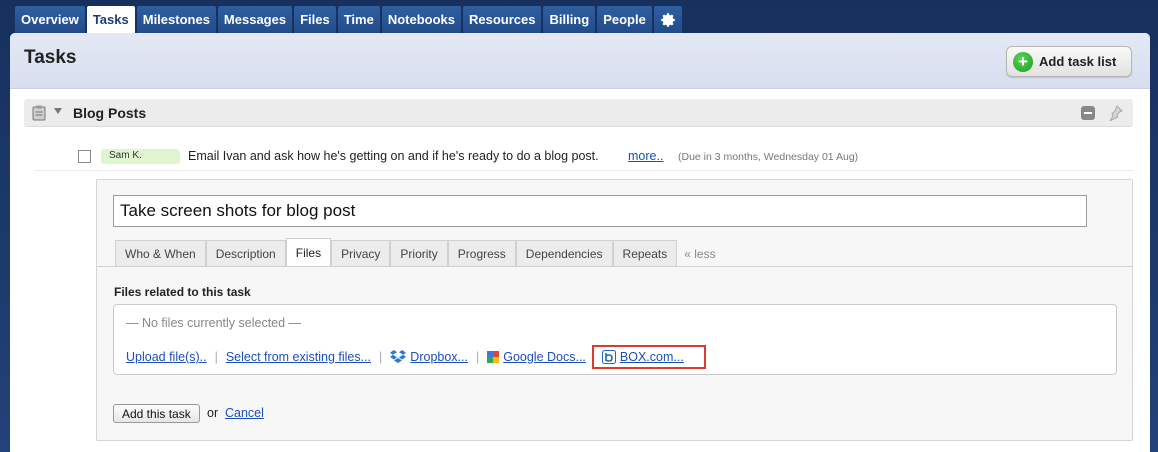  Describe the element at coordinates (493, 357) in the screenshot. I see `google-icon` at that location.